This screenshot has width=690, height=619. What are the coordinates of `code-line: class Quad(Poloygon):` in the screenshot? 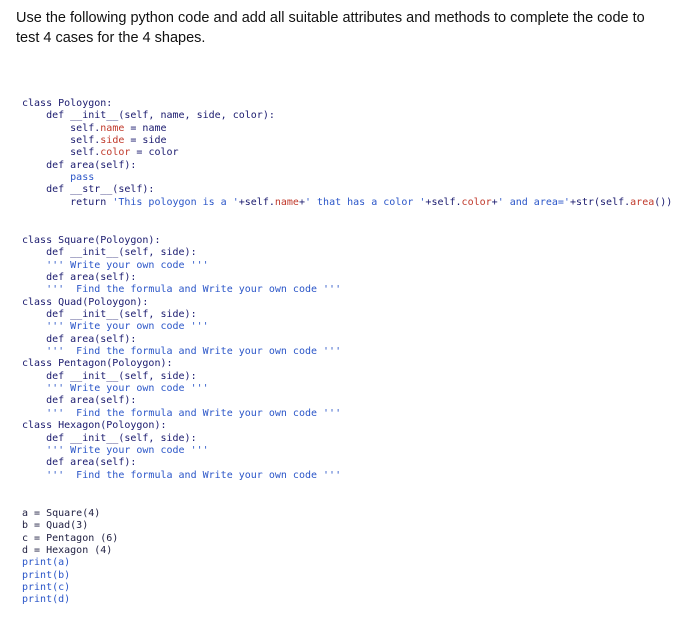 It's located at (85, 302).